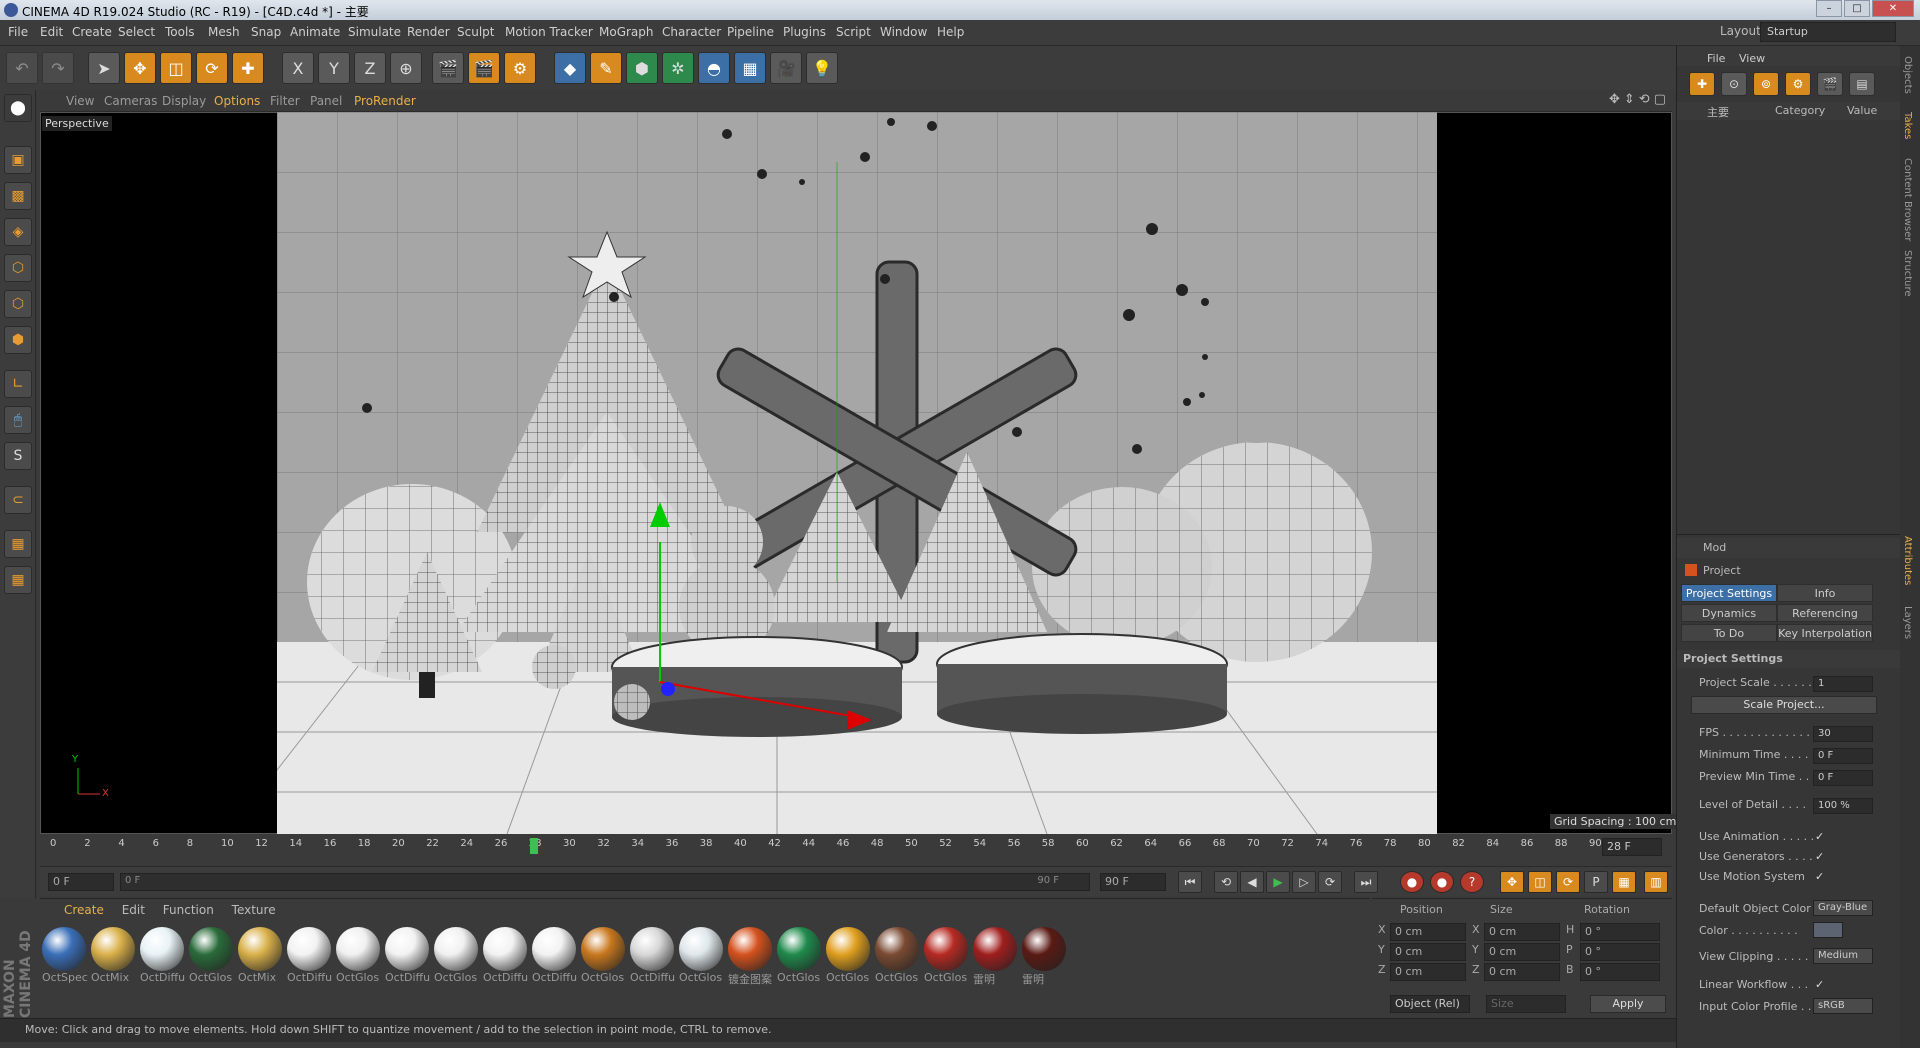 Image resolution: width=1920 pixels, height=1048 pixels. What do you see at coordinates (1766, 84) in the screenshot?
I see `auto-take-icon: ⊚` at bounding box center [1766, 84].